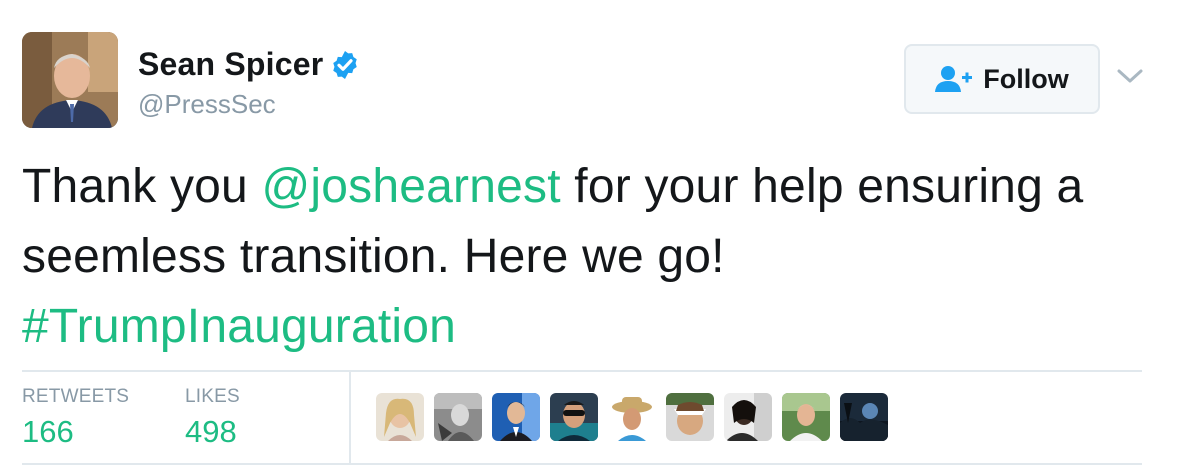 This screenshot has height=468, width=1180. Describe the element at coordinates (1026, 78) in the screenshot. I see `follow-button-label: Follow` at that location.